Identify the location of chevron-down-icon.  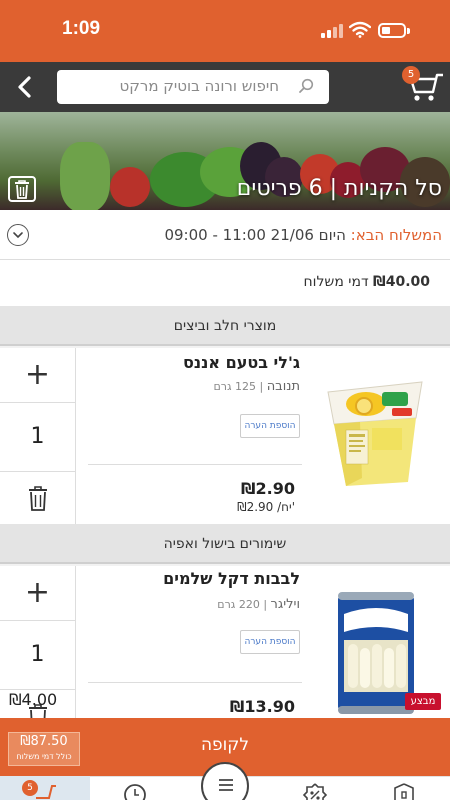
(18, 235).